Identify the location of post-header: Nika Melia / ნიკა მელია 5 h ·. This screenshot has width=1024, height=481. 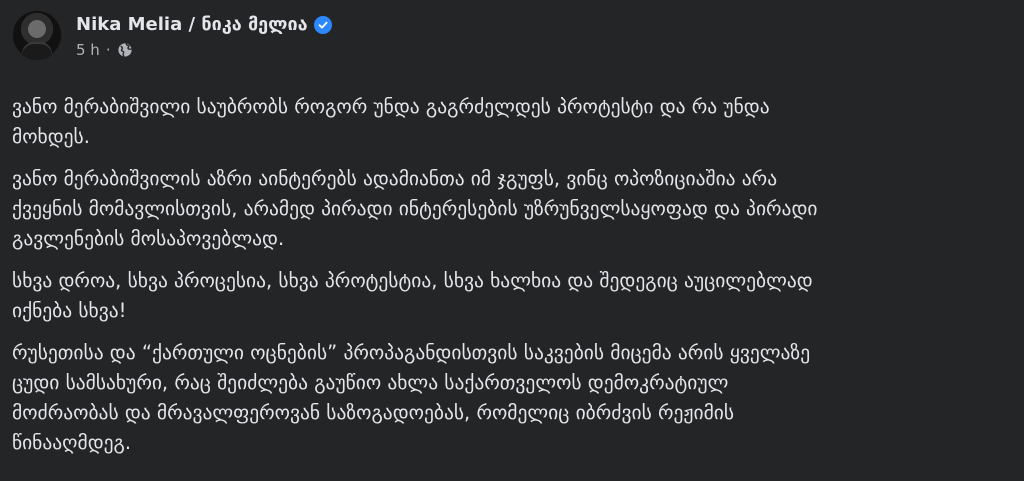
(172, 41).